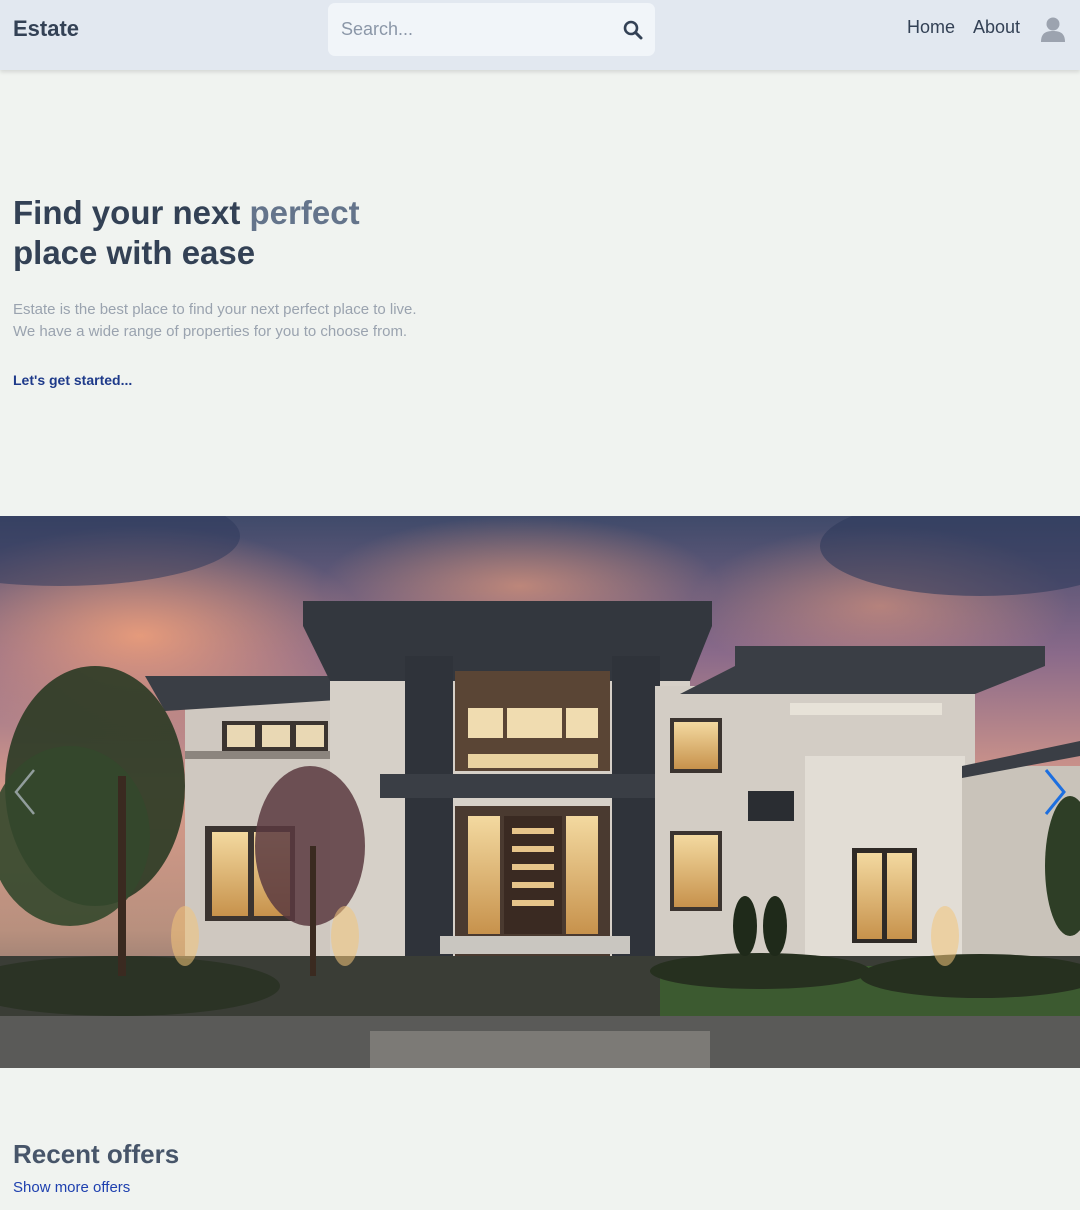 The height and width of the screenshot is (1210, 1080). I want to click on hero-title-part2: place with ease, so click(134, 252).